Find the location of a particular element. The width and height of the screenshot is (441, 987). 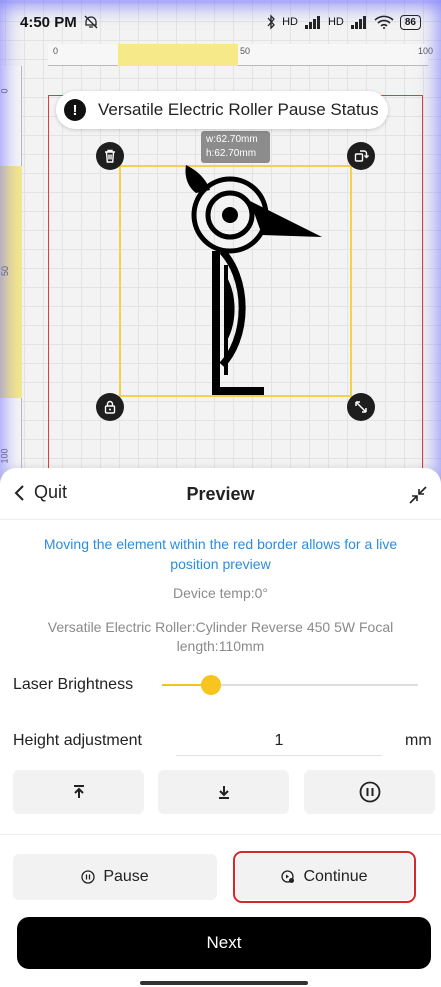

ruler-left-tick: 50 is located at coordinates (5, 271).